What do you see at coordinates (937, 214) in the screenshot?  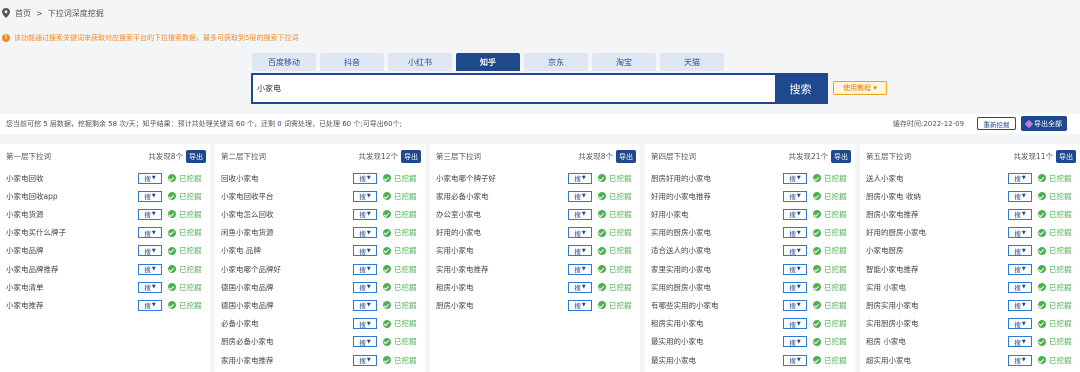 I see `keyword-text: 厨房小家电推荐` at bounding box center [937, 214].